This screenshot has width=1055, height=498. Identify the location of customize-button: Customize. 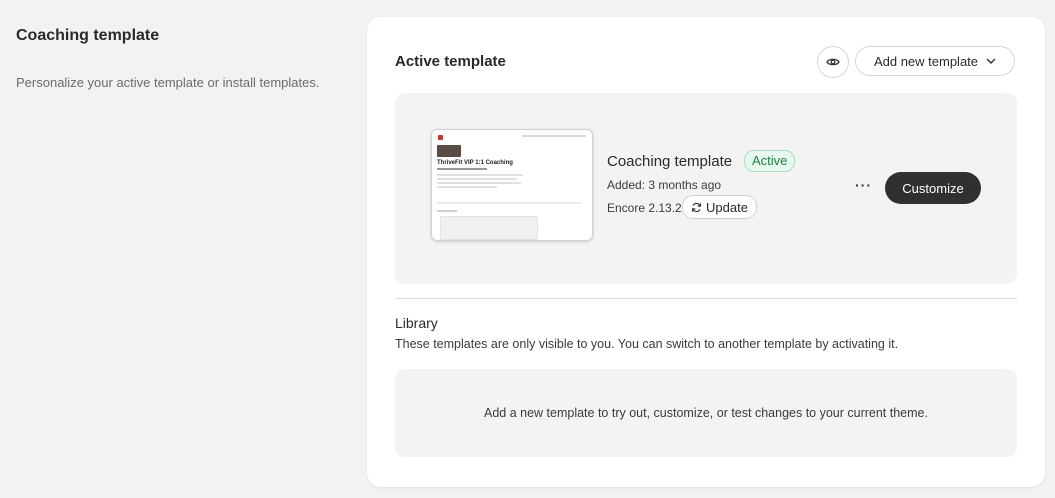
(933, 188).